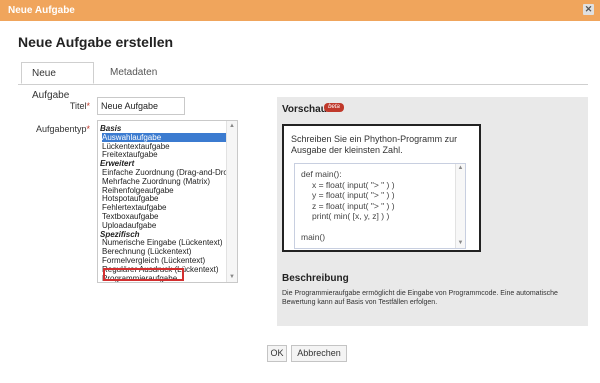  I want to click on selection-highlight-box, so click(143, 274).